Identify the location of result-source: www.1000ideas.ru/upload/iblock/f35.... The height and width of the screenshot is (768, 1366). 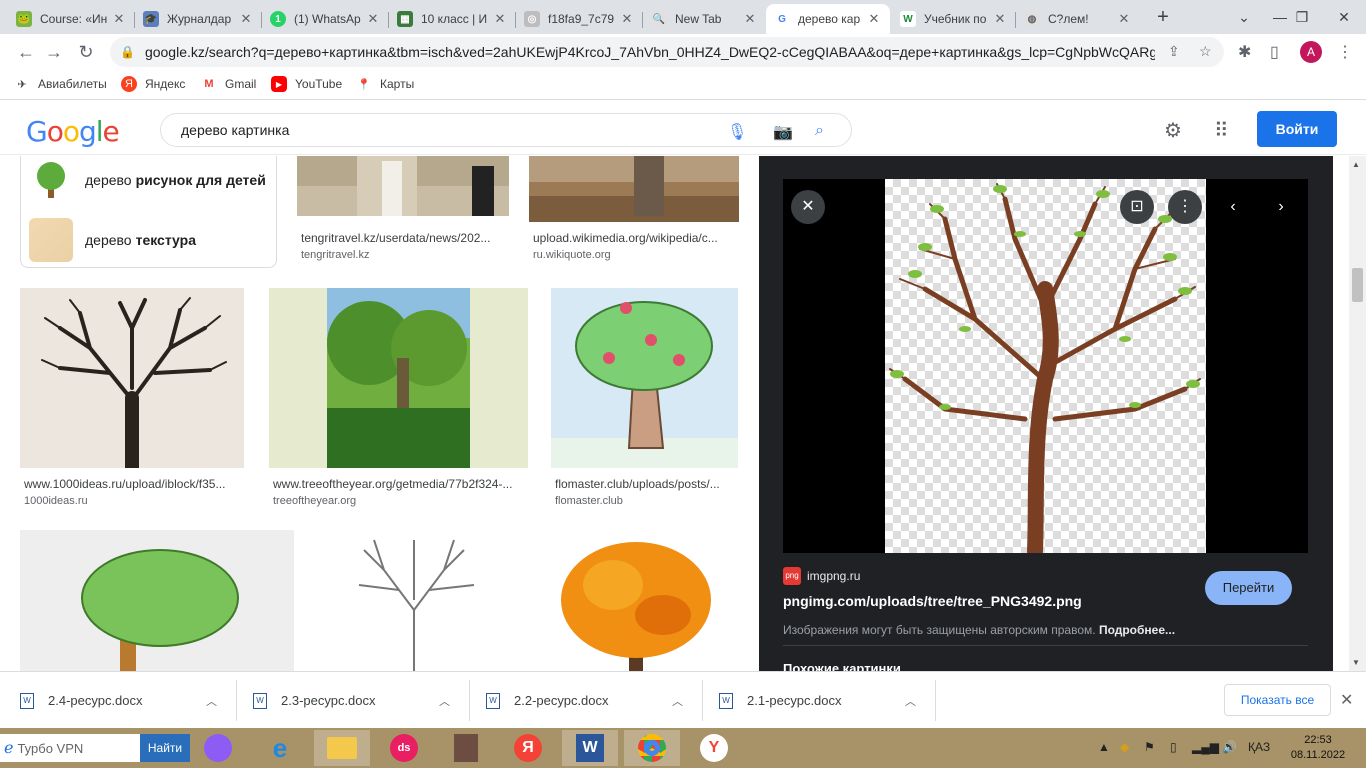
(124, 484).